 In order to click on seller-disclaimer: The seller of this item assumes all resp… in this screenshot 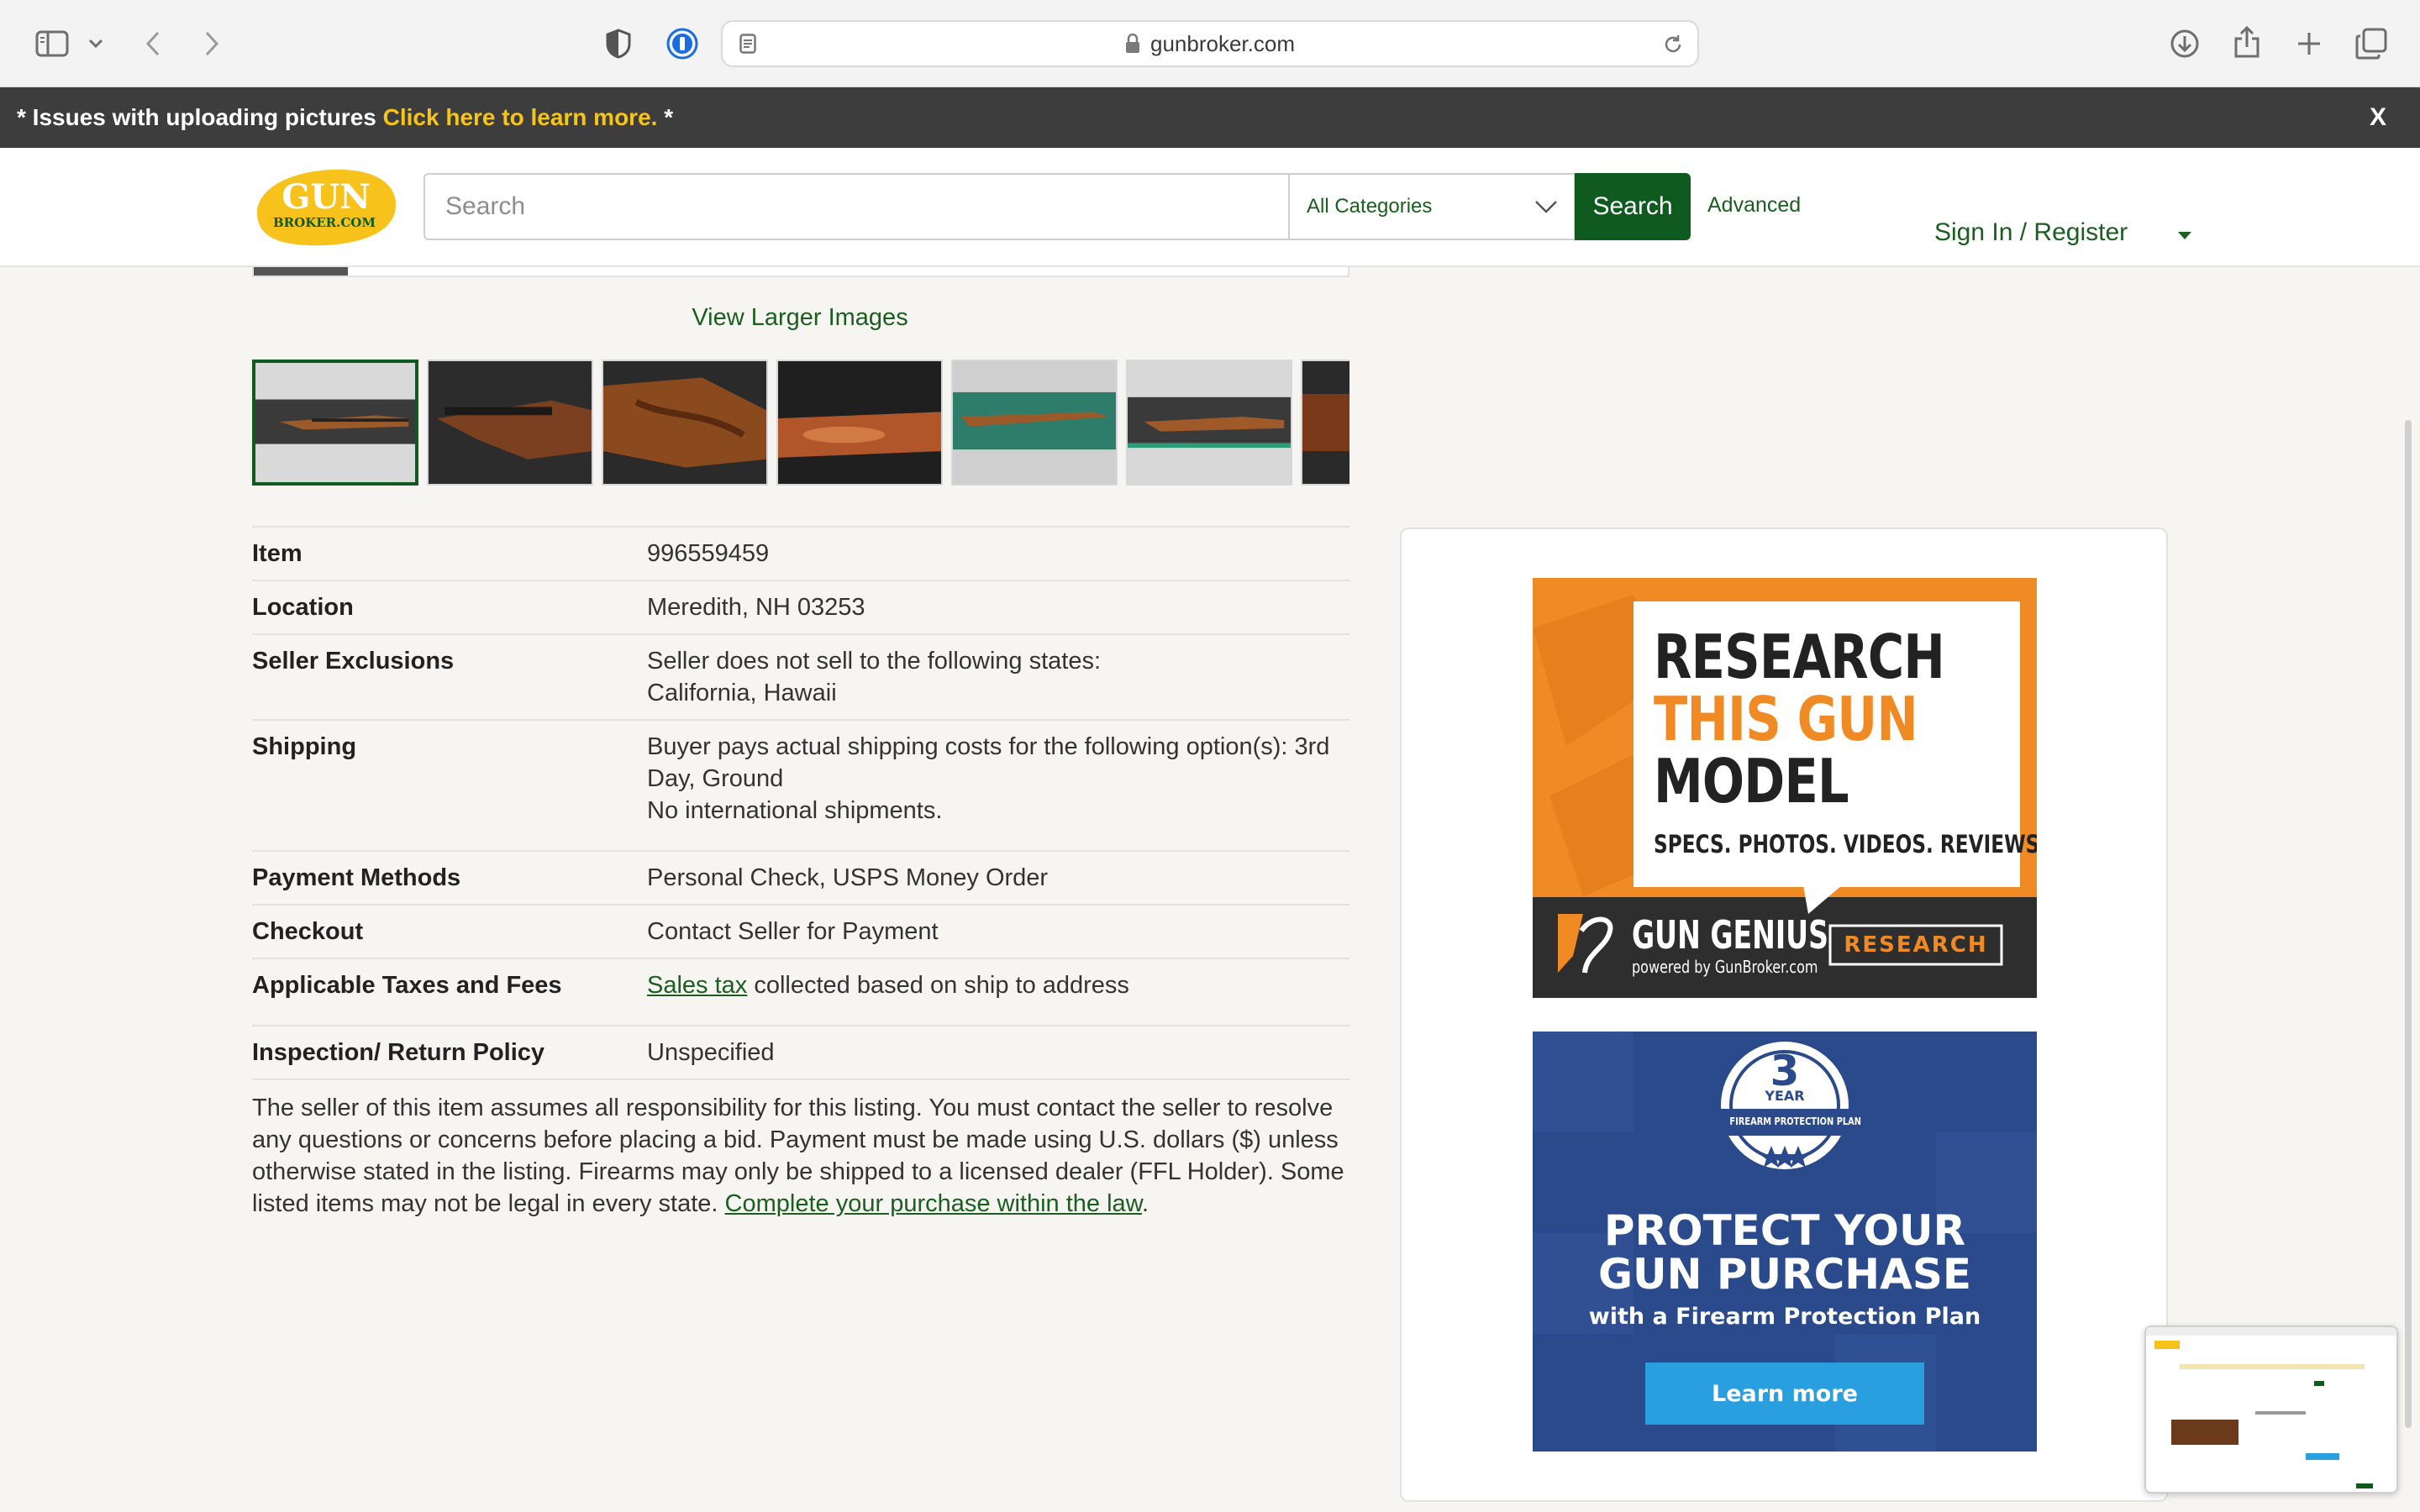, I will do `click(800, 1156)`.